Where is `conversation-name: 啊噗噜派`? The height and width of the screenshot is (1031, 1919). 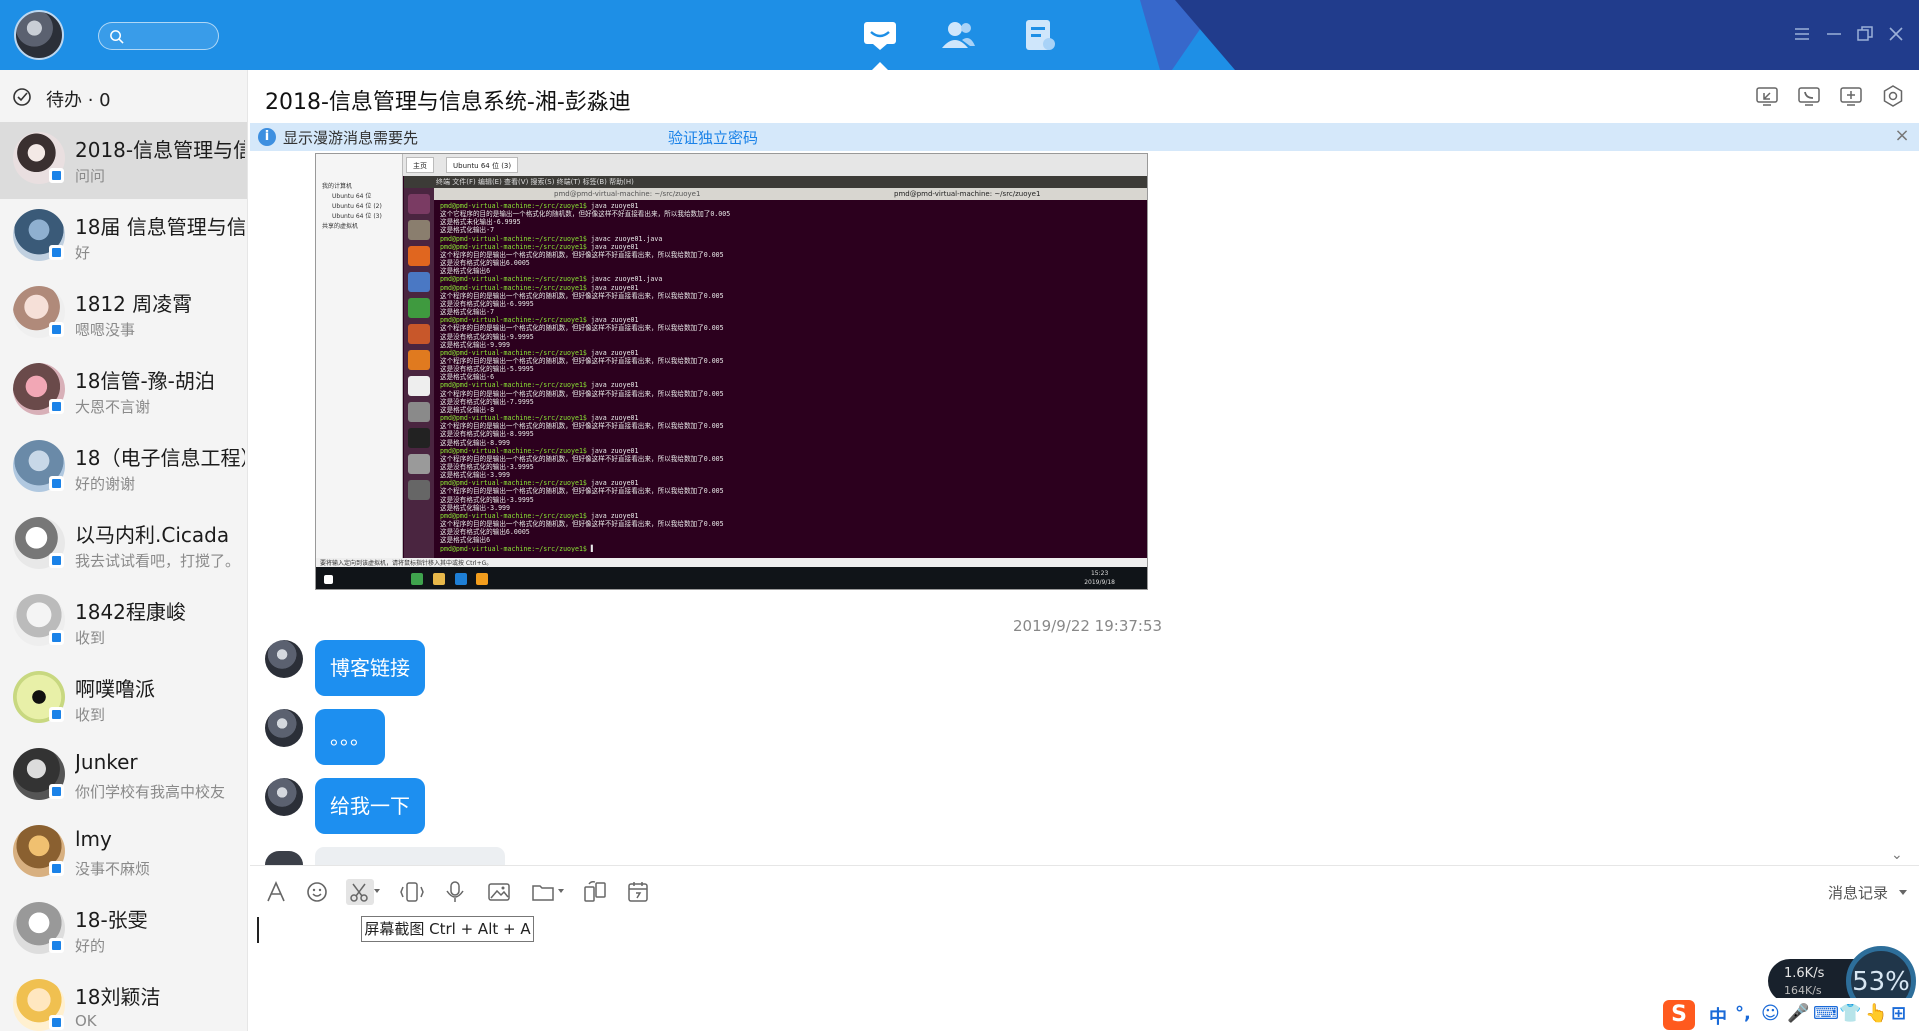 conversation-name: 啊噗噜派 is located at coordinates (115, 689).